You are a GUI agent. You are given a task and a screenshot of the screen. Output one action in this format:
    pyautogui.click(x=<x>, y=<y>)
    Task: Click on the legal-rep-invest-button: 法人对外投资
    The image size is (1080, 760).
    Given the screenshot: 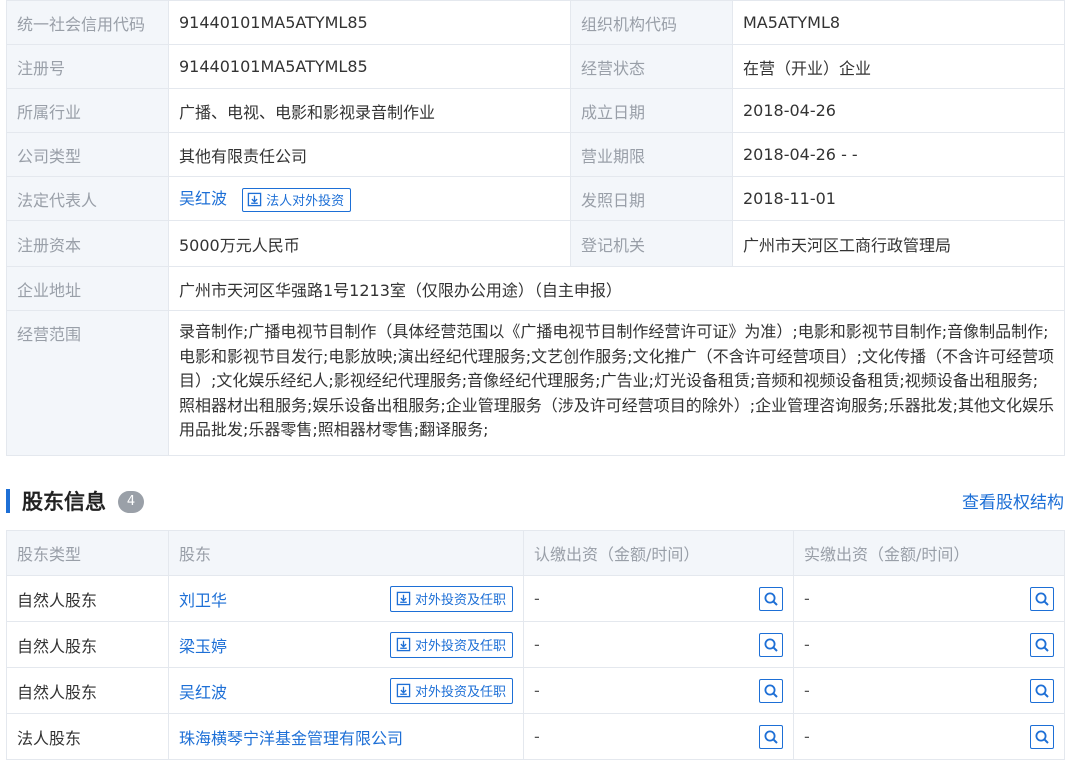 What is the action you would take?
    pyautogui.click(x=297, y=199)
    